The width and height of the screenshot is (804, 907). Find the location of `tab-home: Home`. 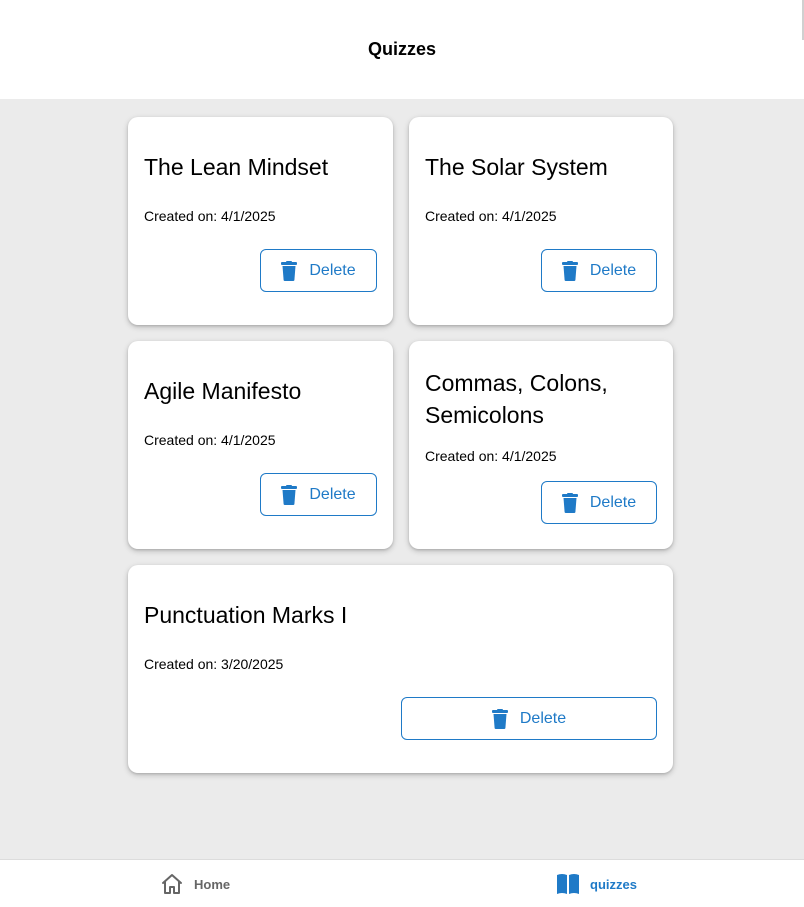

tab-home: Home is located at coordinates (195, 883).